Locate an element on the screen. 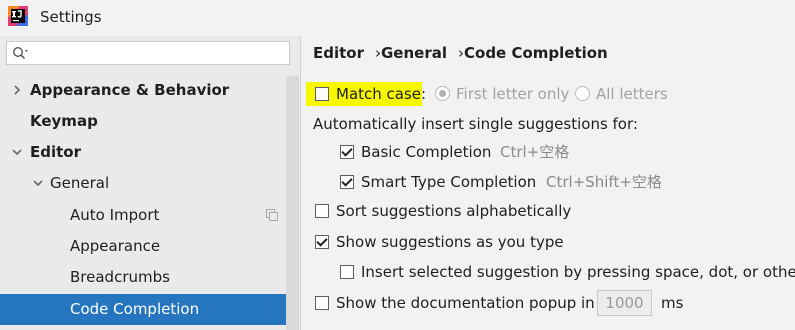 Image resolution: width=795 pixels, height=330 pixels. sidebar-item-breadcrumbs: Breadcrumbs is located at coordinates (143, 277).